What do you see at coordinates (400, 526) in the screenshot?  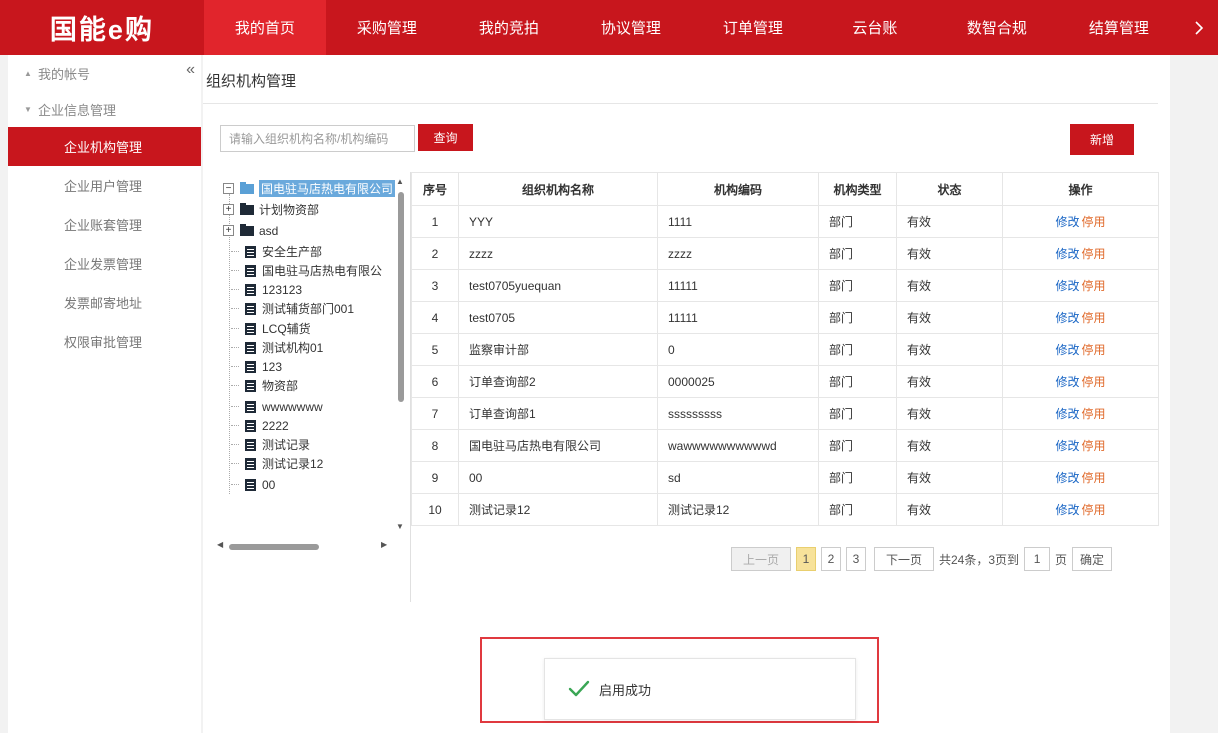 I see `scroll-down-icon: ▼` at bounding box center [400, 526].